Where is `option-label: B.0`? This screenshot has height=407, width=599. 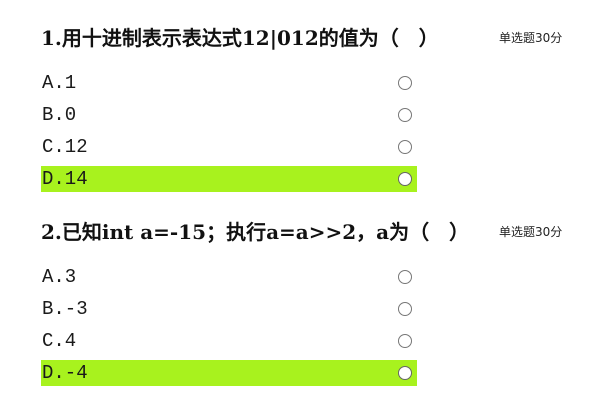
option-label: B.0 is located at coordinates (59, 115).